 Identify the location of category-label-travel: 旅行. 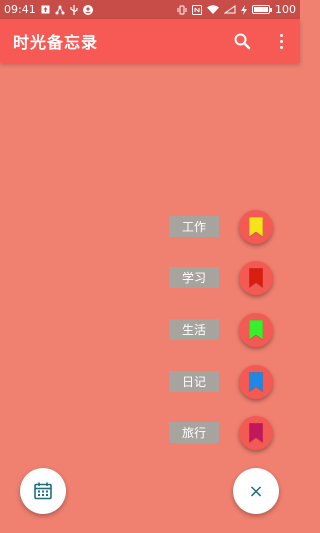
(194, 432).